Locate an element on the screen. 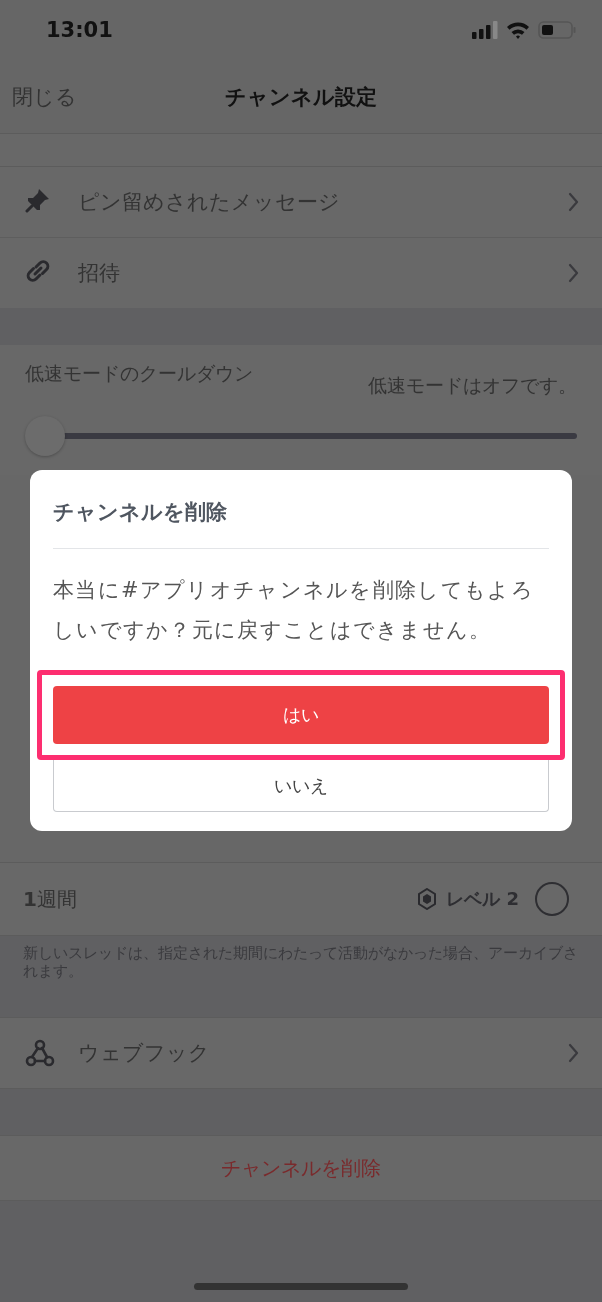 The image size is (602, 1302). slider-thumb is located at coordinates (45, 436).